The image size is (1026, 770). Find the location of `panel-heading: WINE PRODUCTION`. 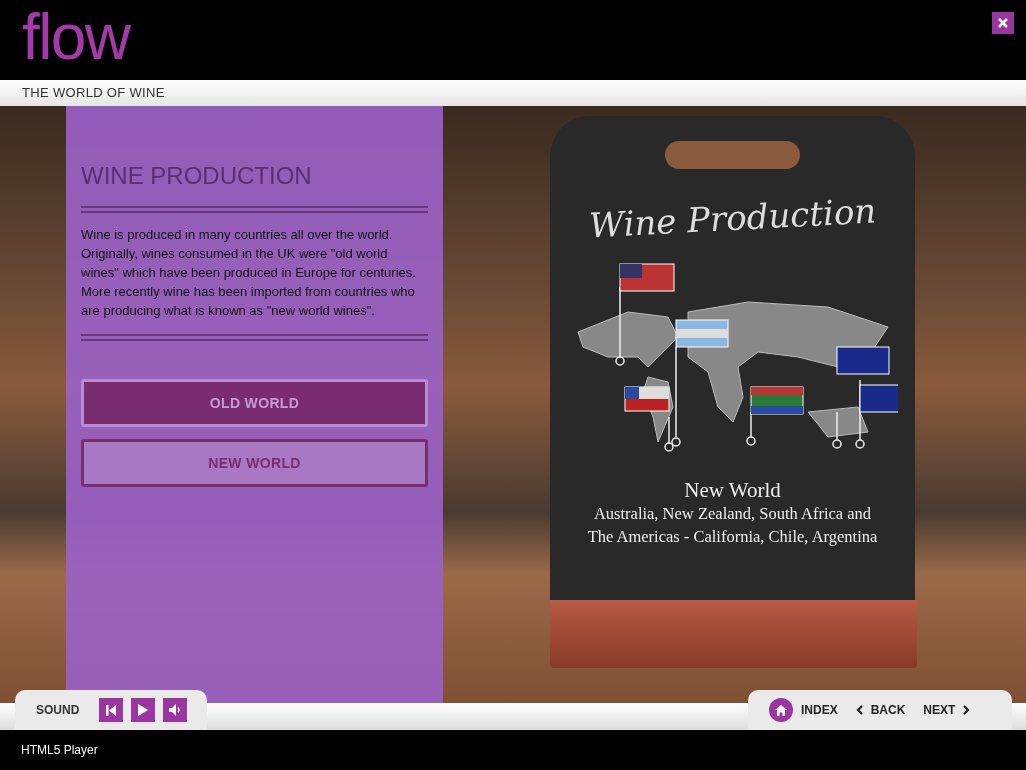

panel-heading: WINE PRODUCTION is located at coordinates (197, 176).